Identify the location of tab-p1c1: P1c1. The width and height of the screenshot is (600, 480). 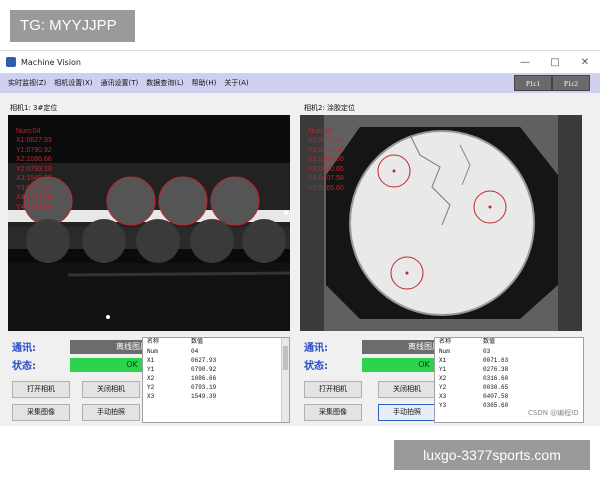
(533, 83).